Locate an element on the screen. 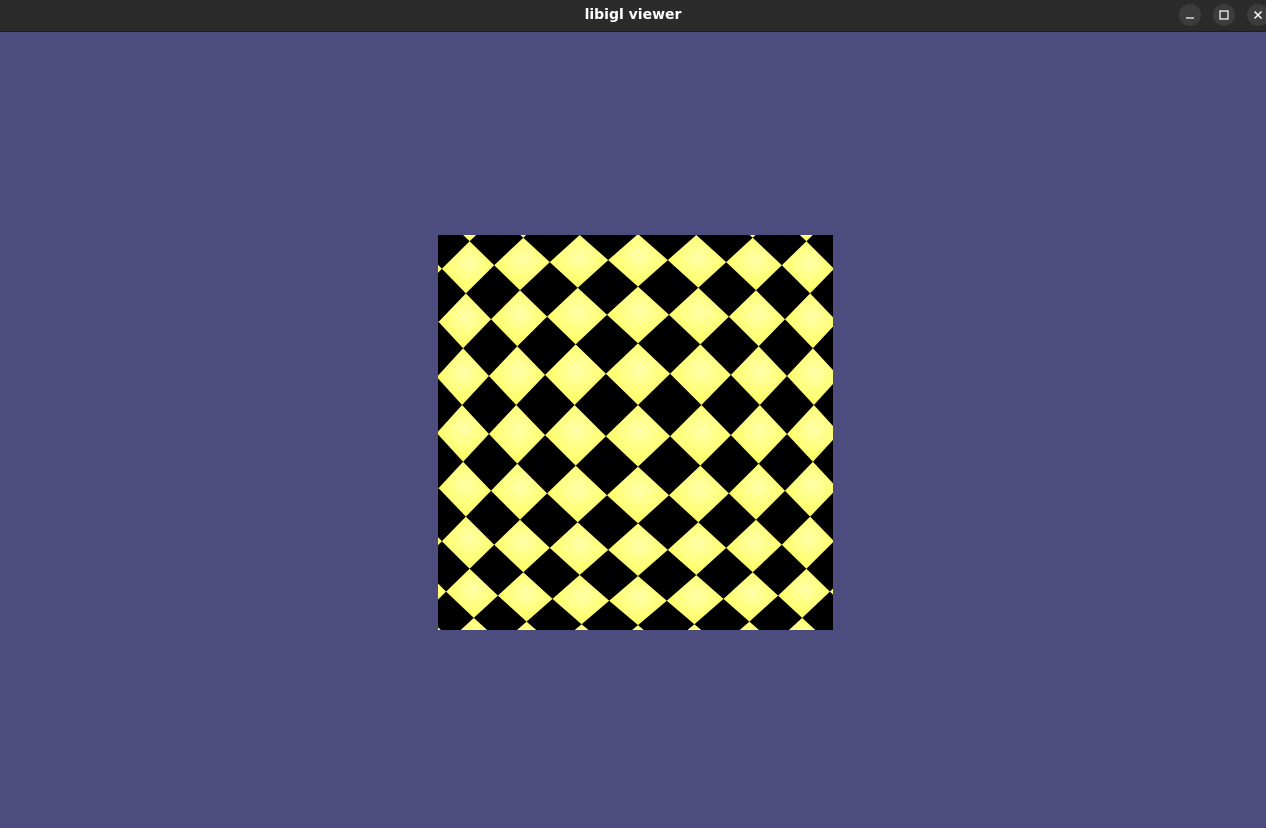  close-button is located at coordinates (1256, 15).